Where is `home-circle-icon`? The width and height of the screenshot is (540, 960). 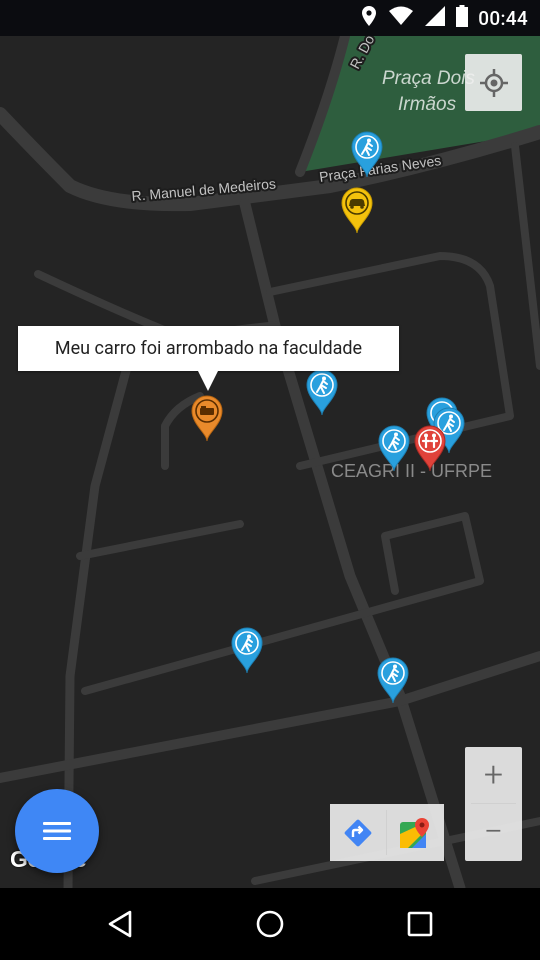
home-circle-icon is located at coordinates (270, 924).